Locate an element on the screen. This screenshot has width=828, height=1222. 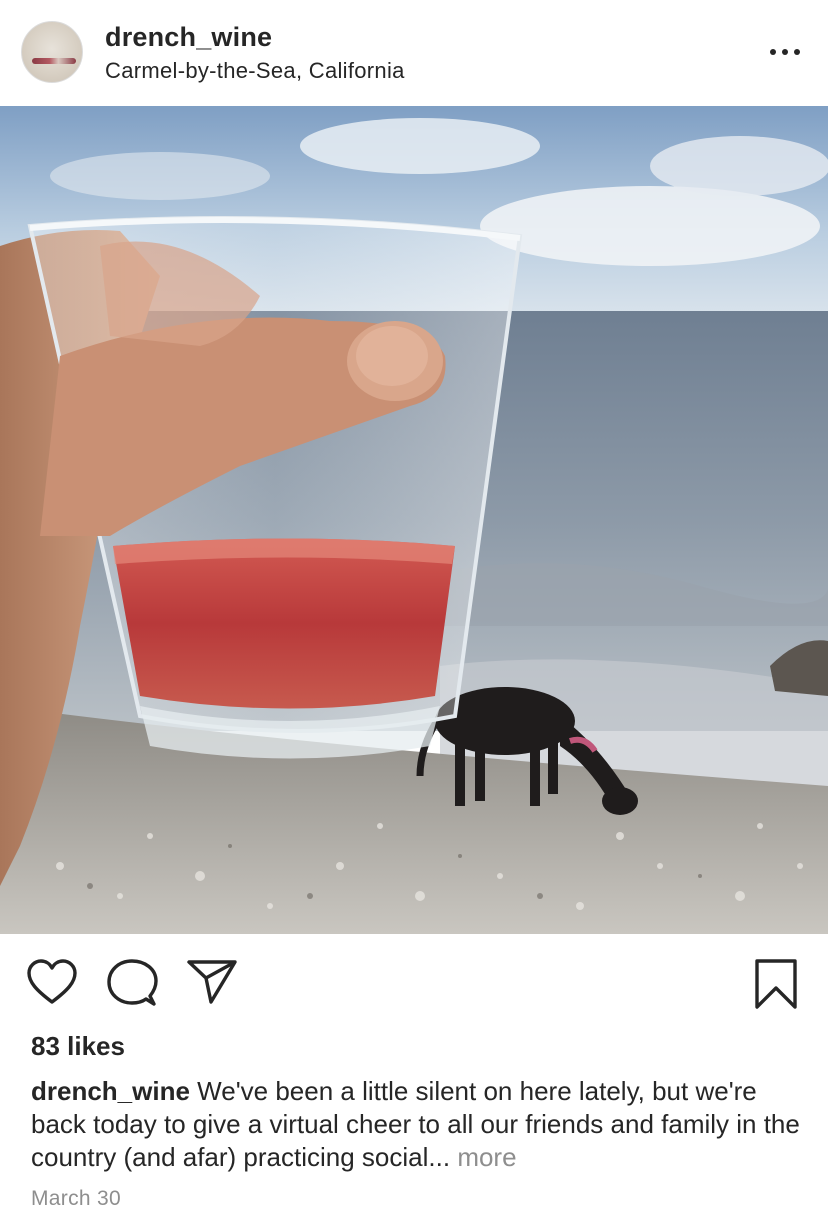
comment-icon is located at coordinates (132, 983).